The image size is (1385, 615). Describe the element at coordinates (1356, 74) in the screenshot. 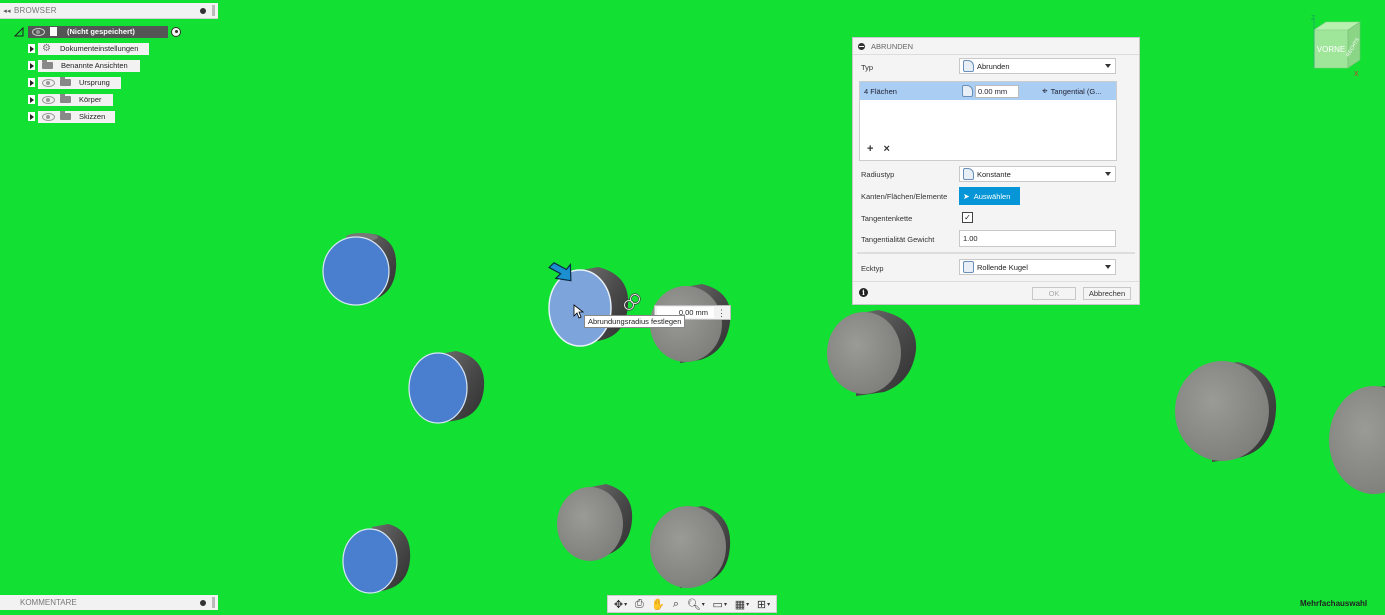

I see `axis-x-label: X` at that location.